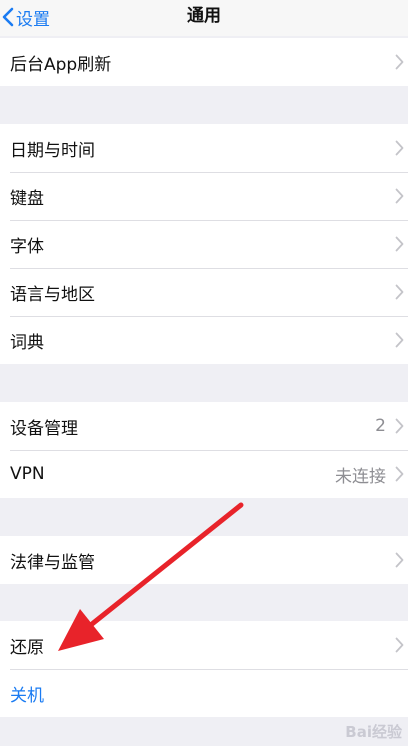 The height and width of the screenshot is (746, 408). Describe the element at coordinates (373, 732) in the screenshot. I see `watermark: Bai经验` at that location.